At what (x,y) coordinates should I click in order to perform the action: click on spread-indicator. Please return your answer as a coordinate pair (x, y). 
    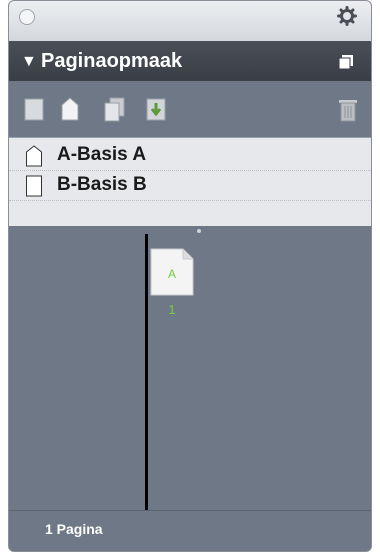
    Looking at the image, I should click on (199, 231).